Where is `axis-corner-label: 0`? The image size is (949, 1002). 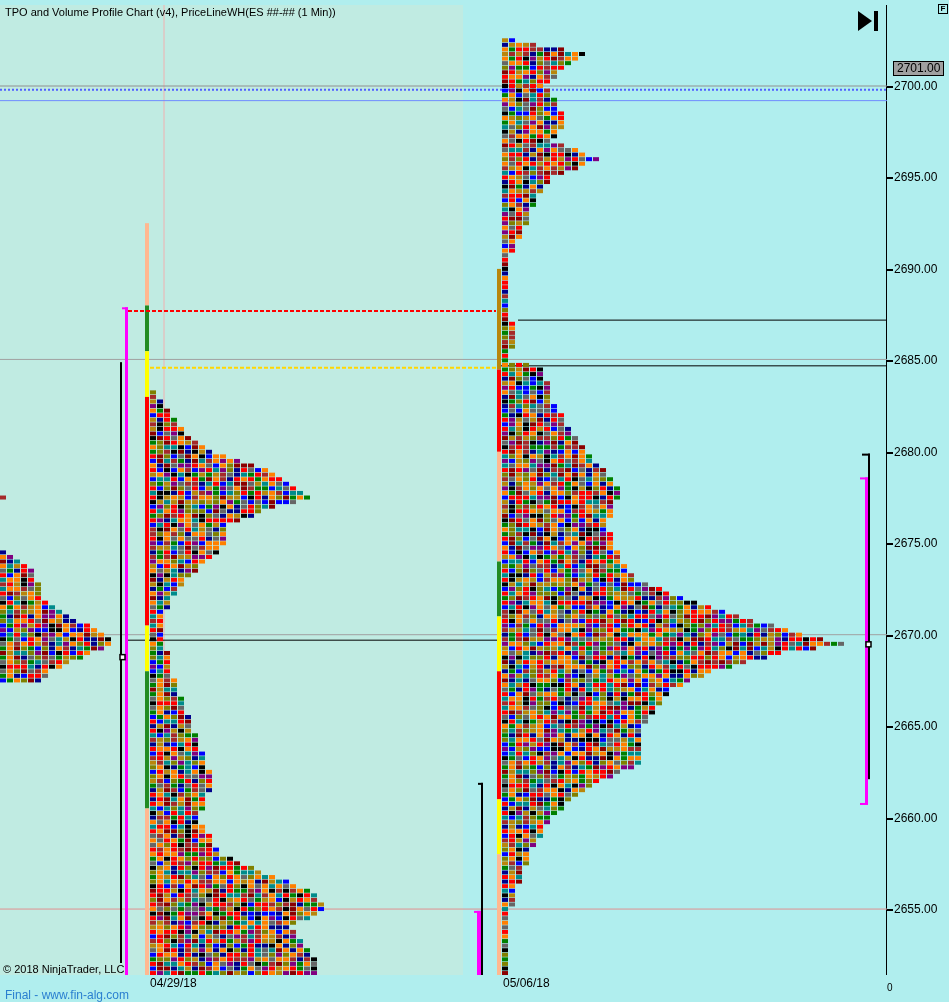 axis-corner-label: 0 is located at coordinates (890, 988).